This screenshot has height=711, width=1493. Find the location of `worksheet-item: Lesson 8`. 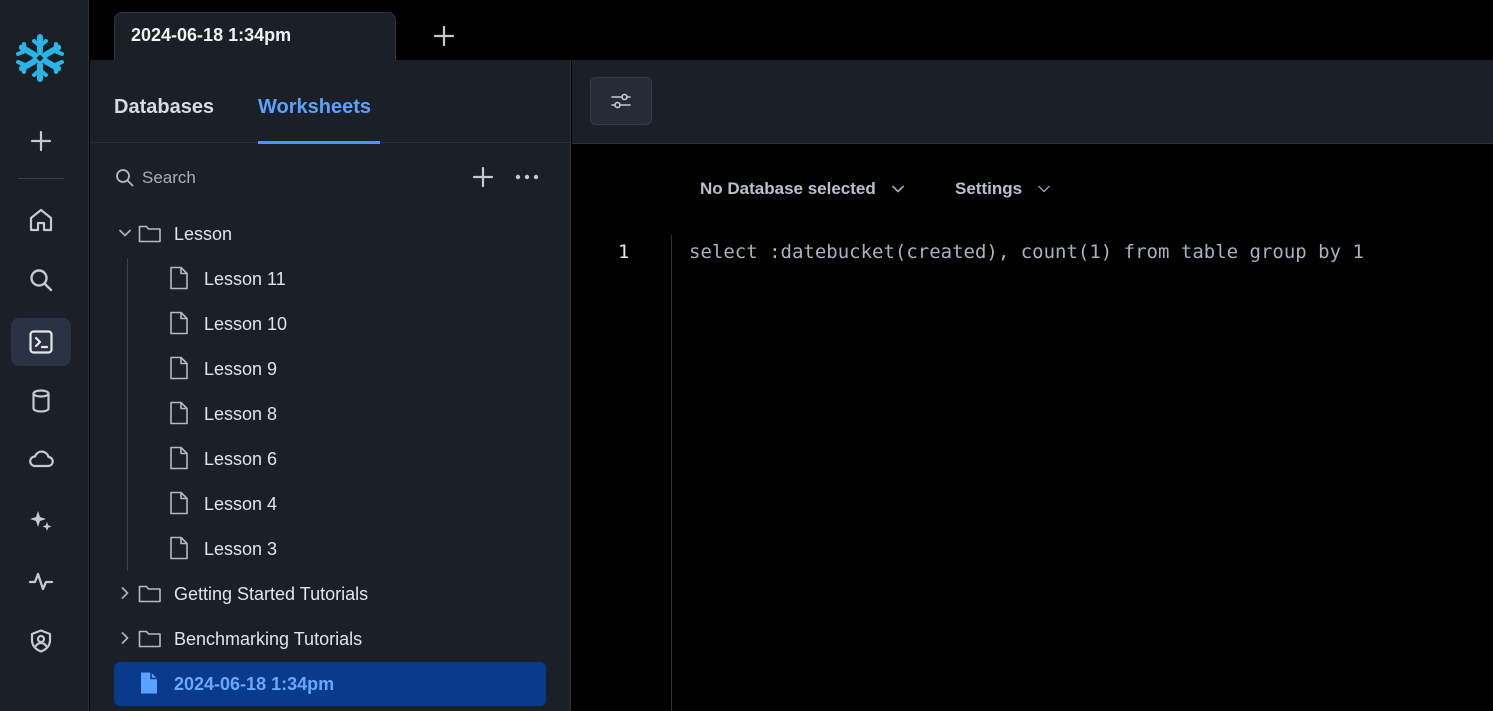

worksheet-item: Lesson 8 is located at coordinates (330, 414).